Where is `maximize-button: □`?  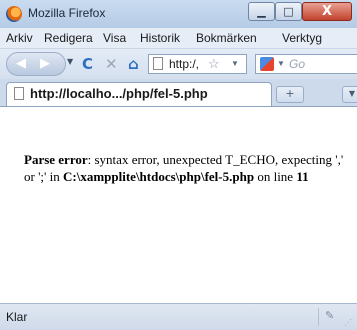
maximize-button: □ is located at coordinates (288, 11).